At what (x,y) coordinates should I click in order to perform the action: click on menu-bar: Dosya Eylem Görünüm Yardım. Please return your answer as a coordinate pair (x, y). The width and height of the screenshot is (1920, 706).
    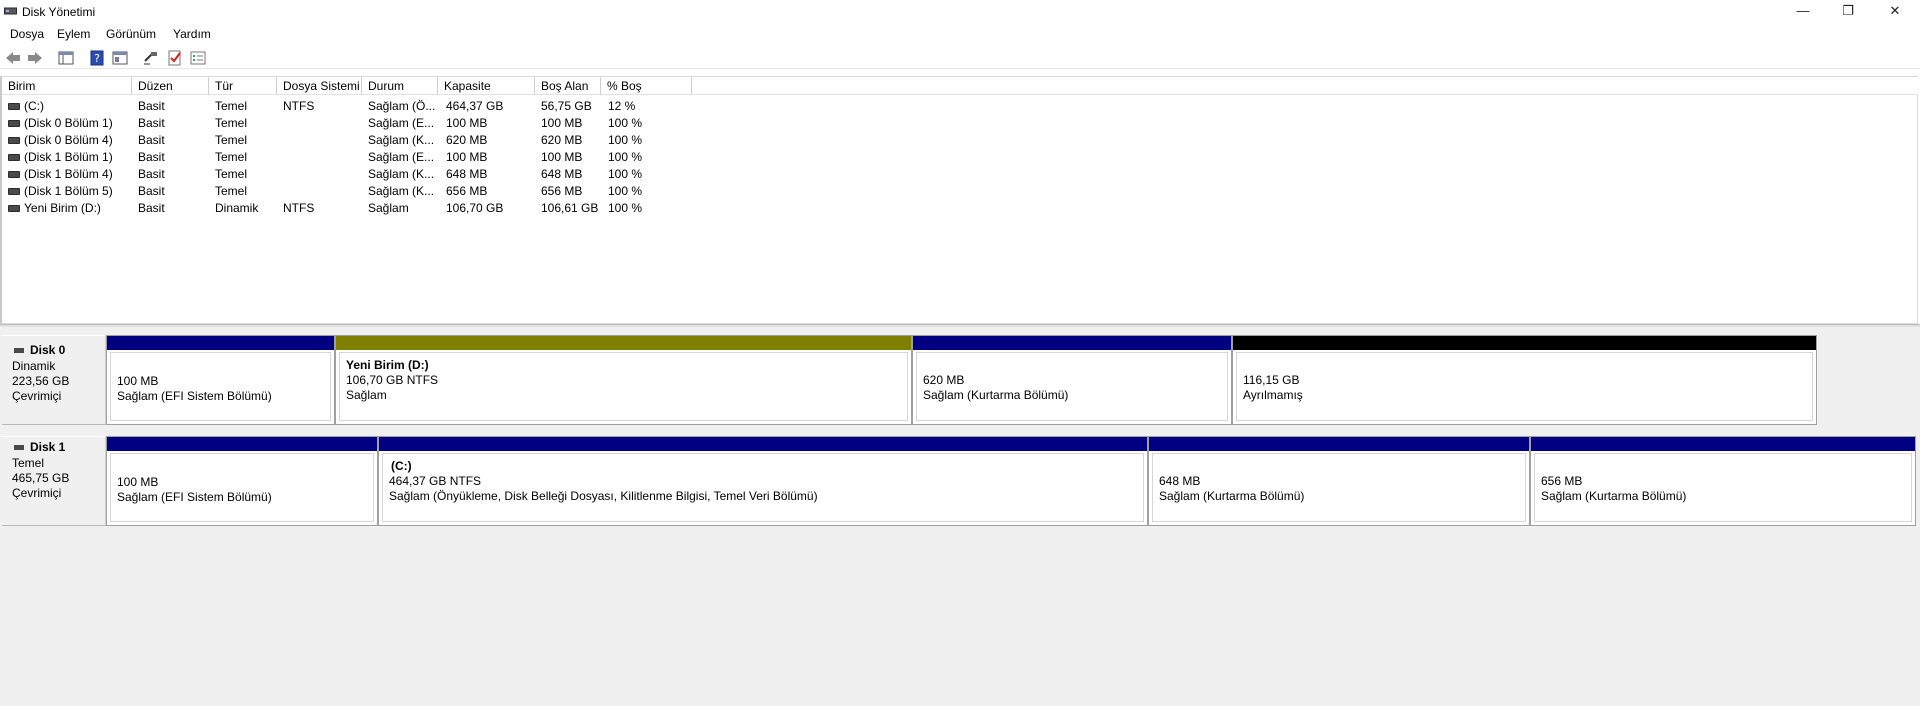
    Looking at the image, I should click on (960, 34).